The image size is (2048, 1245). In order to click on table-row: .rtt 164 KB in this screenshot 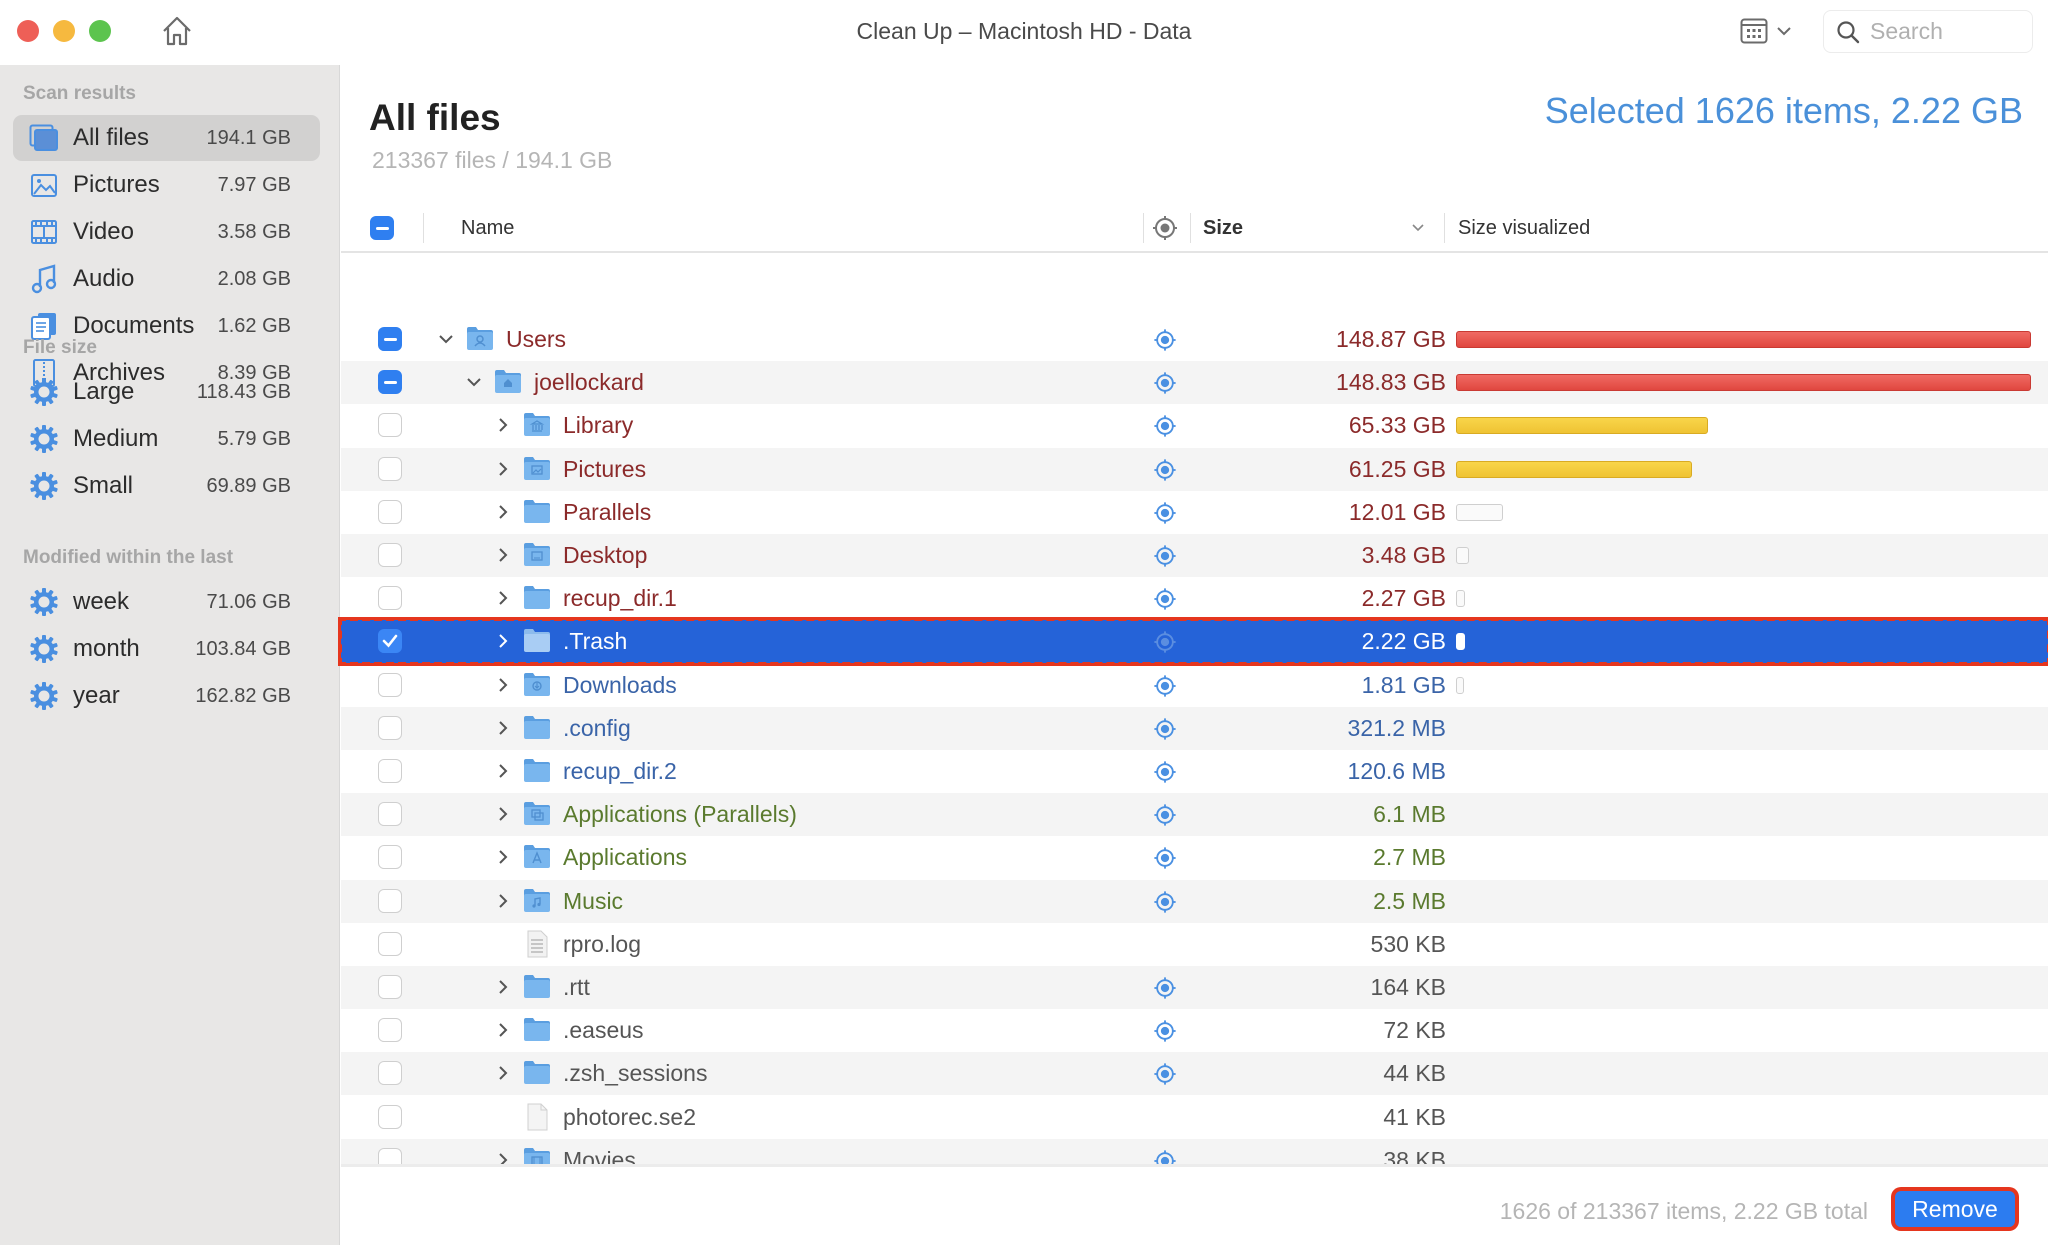, I will do `click(1194, 987)`.